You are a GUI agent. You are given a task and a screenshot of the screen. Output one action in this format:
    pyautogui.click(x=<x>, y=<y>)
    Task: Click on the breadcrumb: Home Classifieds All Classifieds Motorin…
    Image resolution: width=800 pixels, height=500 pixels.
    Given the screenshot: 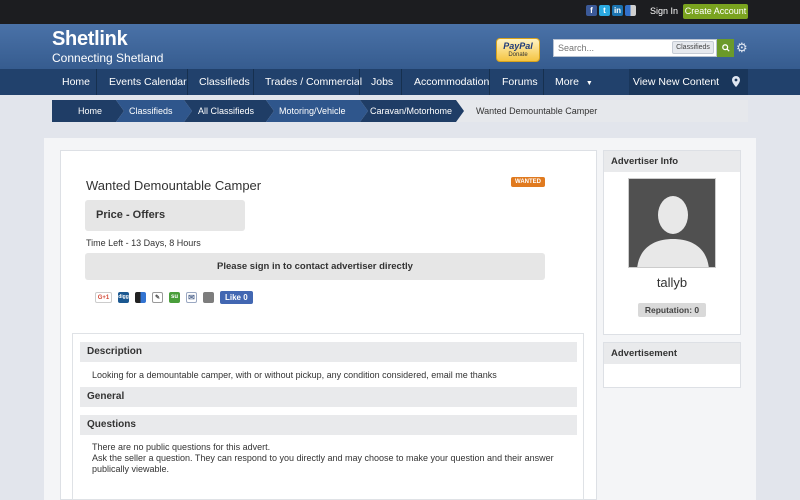 What is the action you would take?
    pyautogui.click(x=400, y=111)
    